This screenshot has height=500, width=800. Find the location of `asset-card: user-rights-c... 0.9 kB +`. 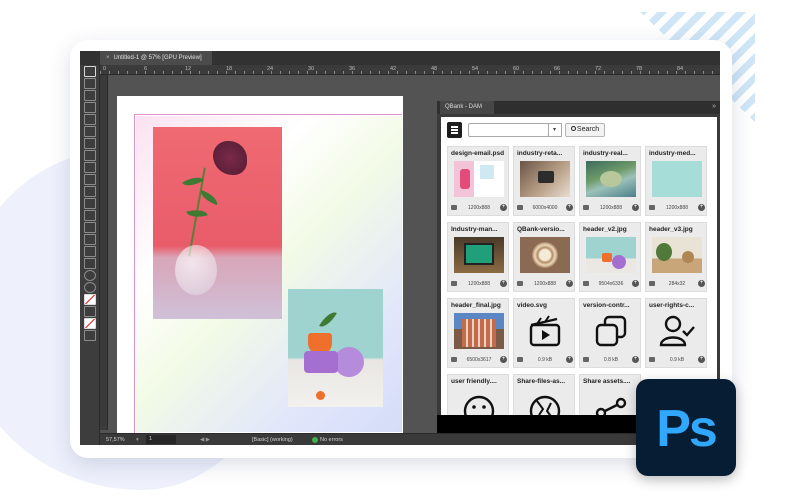

asset-card: user-rights-c... 0.9 kB + is located at coordinates (676, 333).